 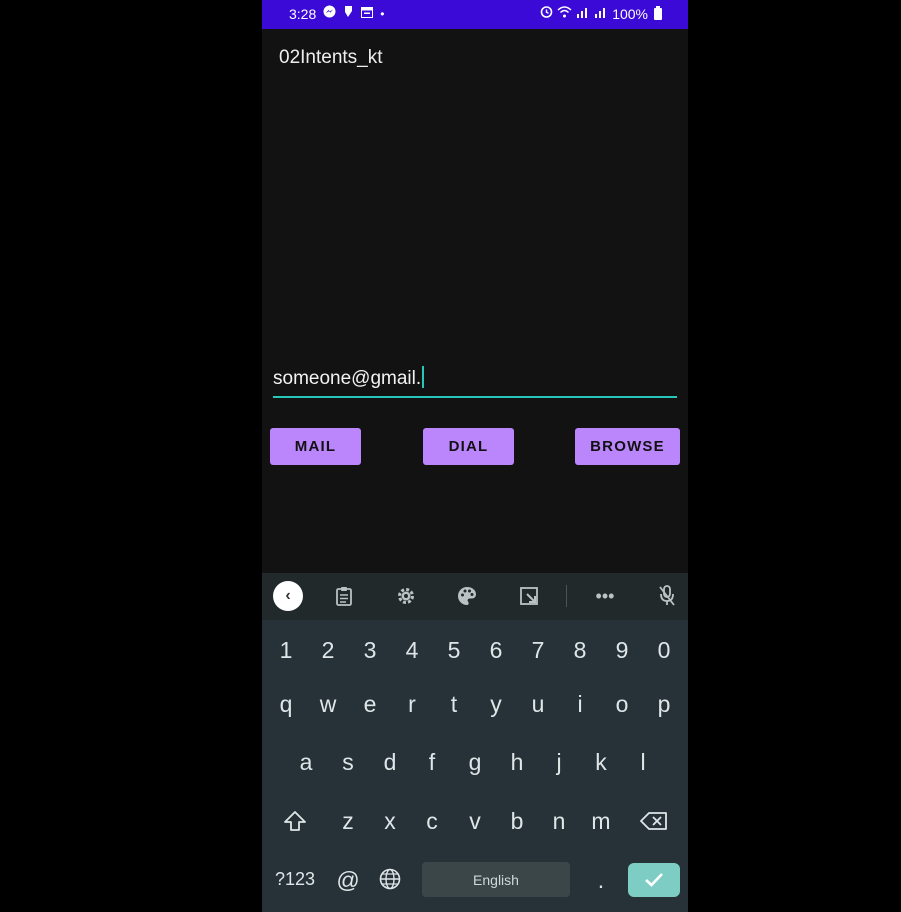 I want to click on enter-key, so click(x=654, y=880).